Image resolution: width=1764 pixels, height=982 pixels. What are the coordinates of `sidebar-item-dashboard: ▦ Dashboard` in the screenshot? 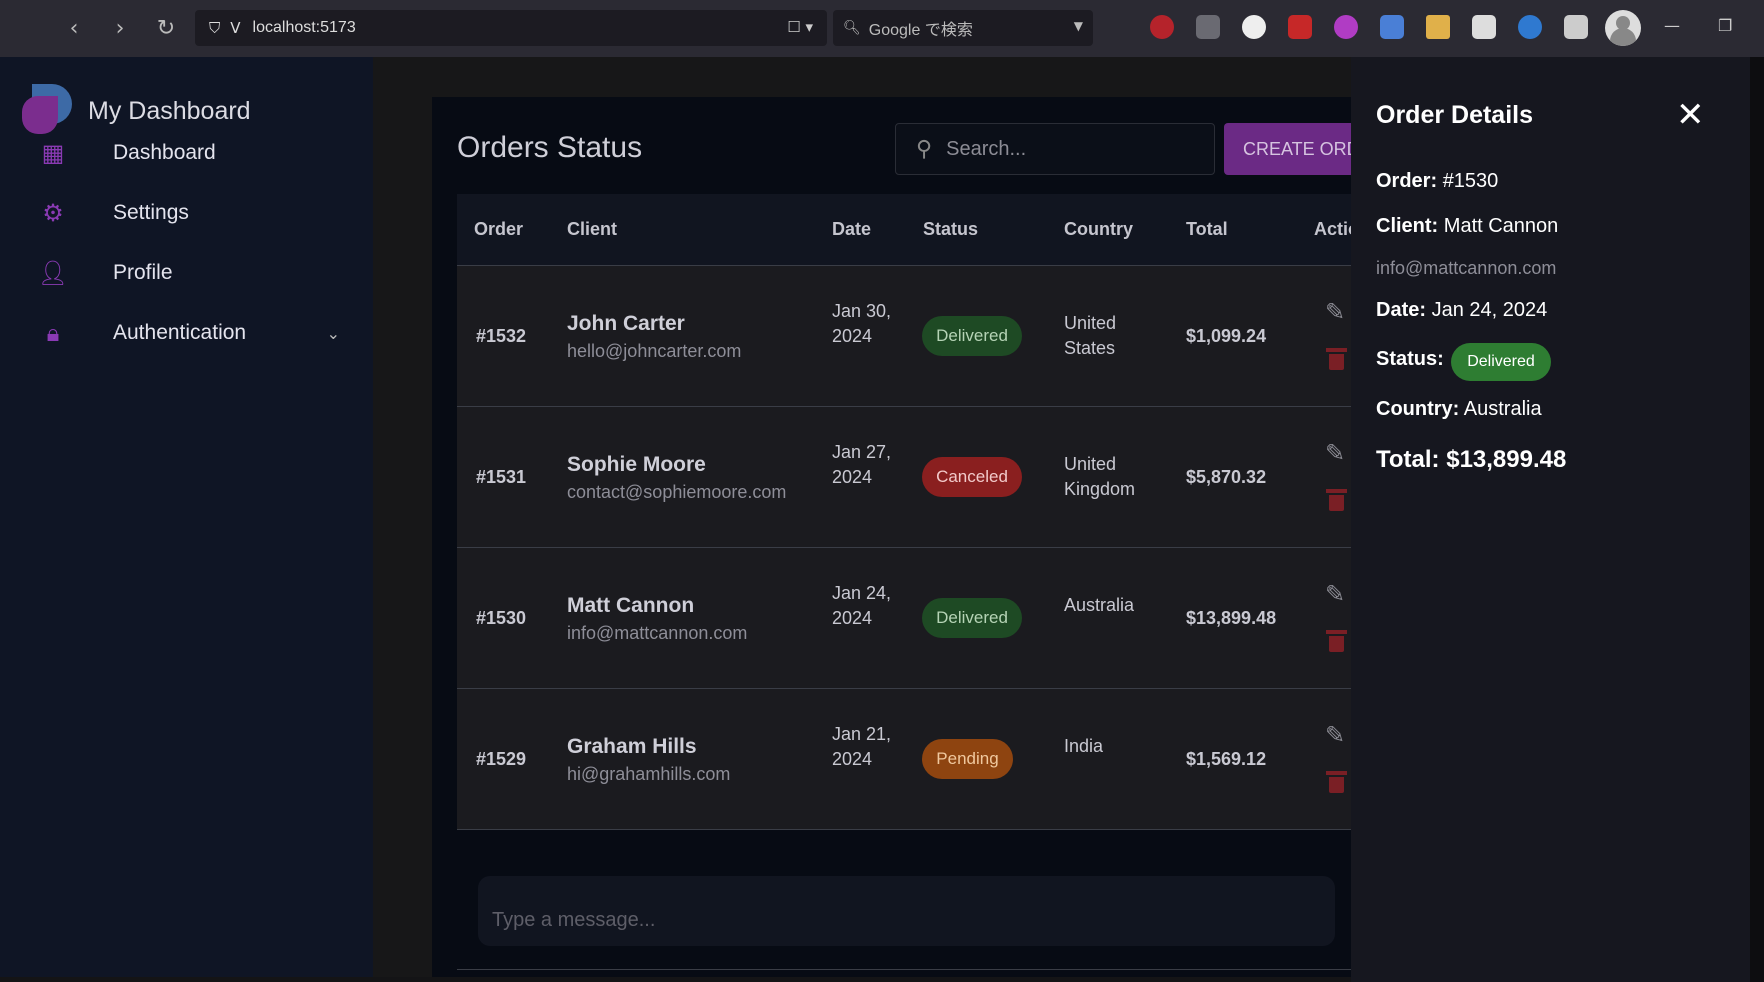 It's located at (190, 153).